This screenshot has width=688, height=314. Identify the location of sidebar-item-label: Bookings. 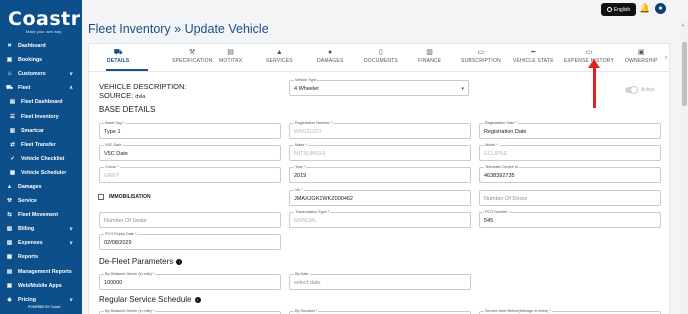
(30, 60).